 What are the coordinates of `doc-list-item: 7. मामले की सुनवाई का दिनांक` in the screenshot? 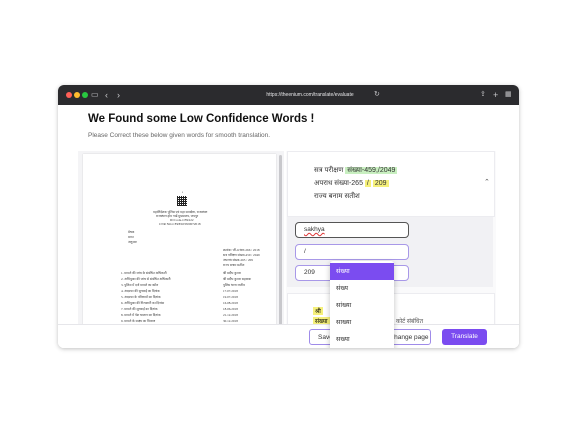 It's located at (139, 309).